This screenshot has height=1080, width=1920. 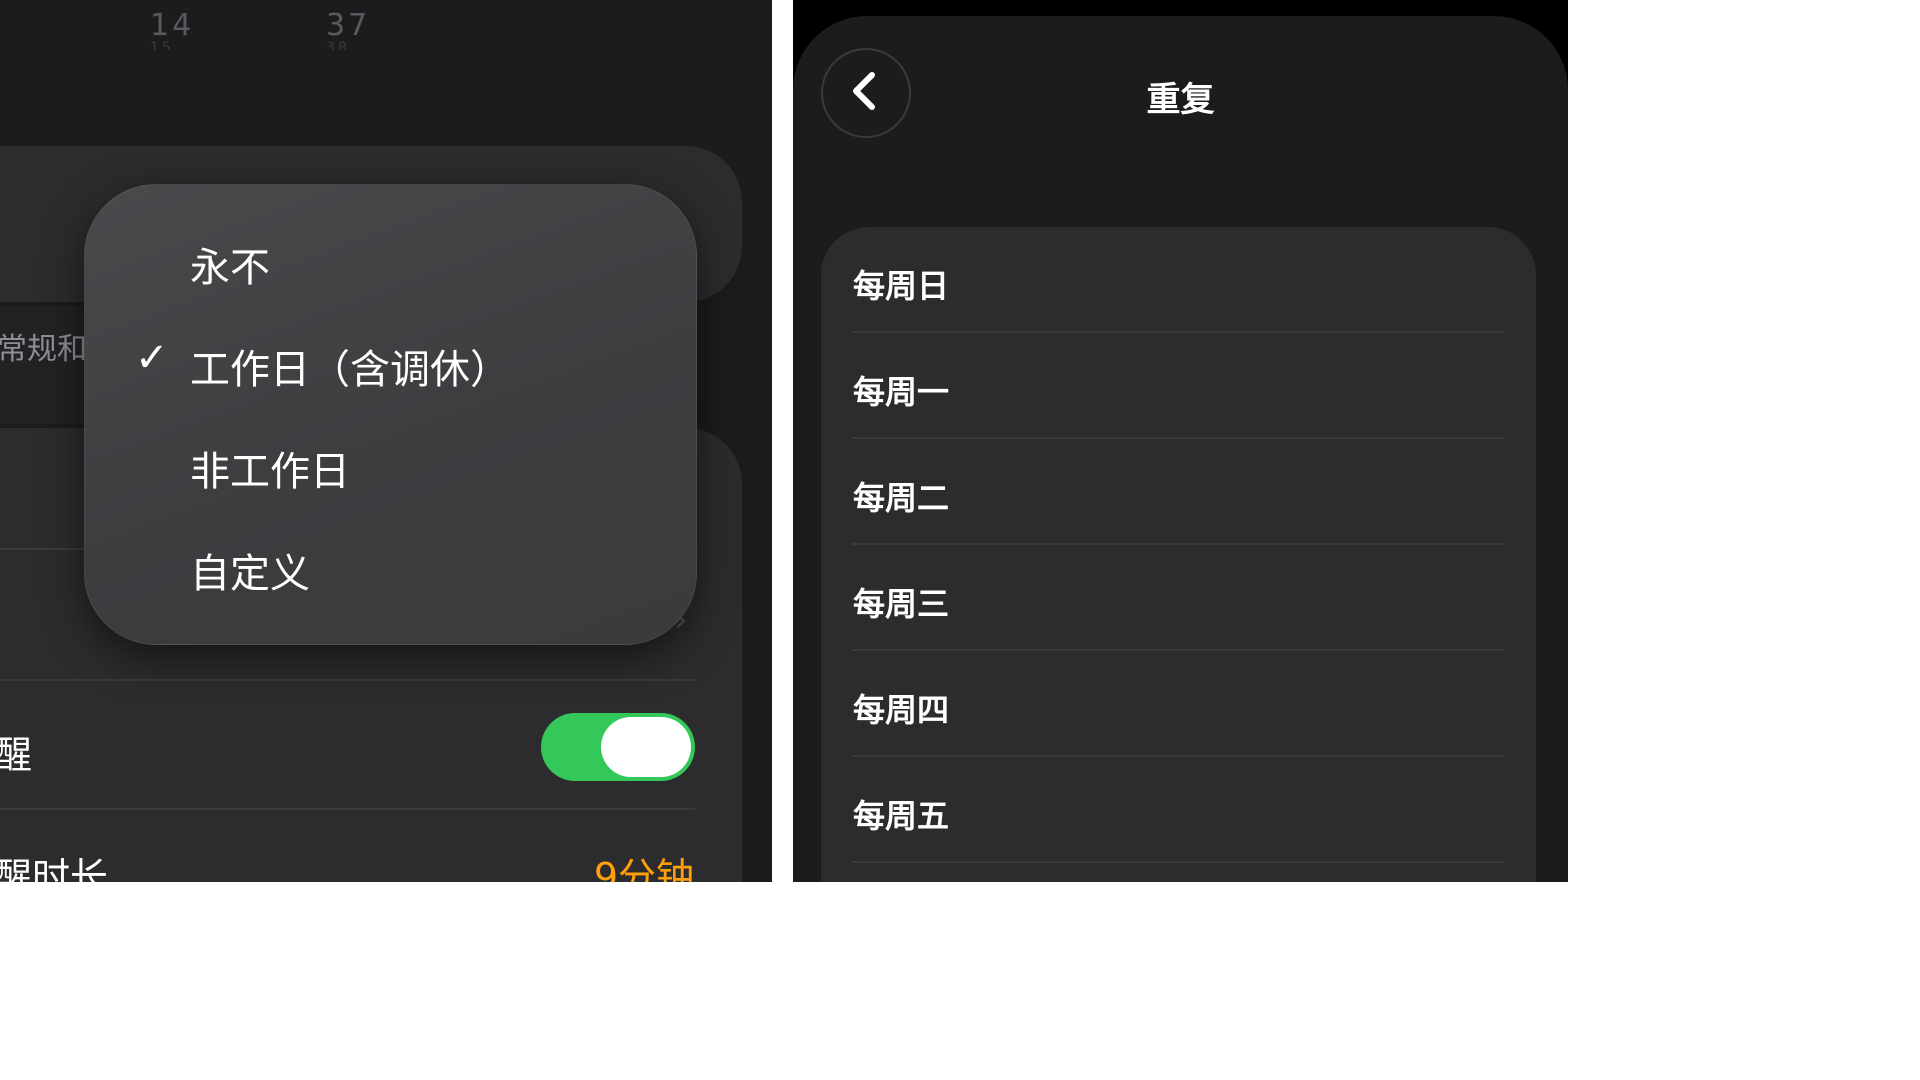 I want to click on reminder-row-label: 醒, so click(x=16, y=755).